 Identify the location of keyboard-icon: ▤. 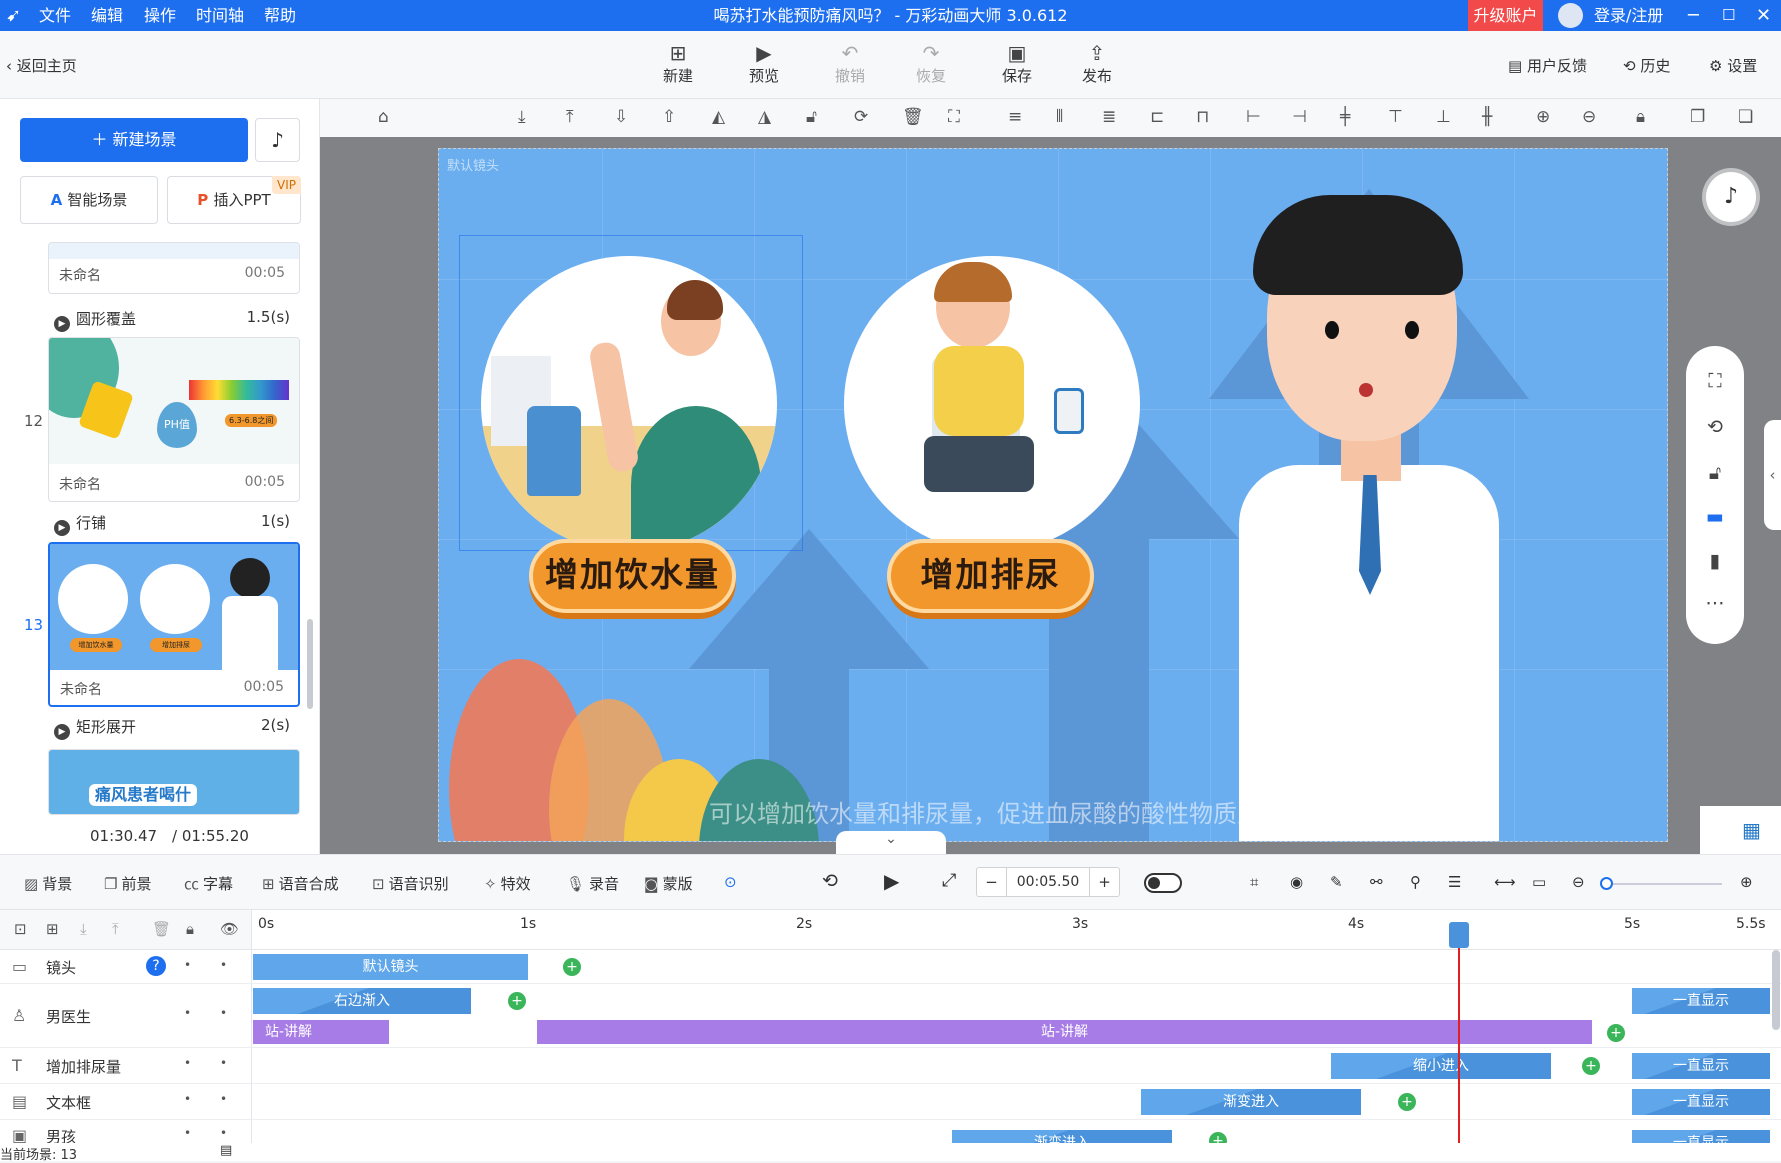
(226, 1150).